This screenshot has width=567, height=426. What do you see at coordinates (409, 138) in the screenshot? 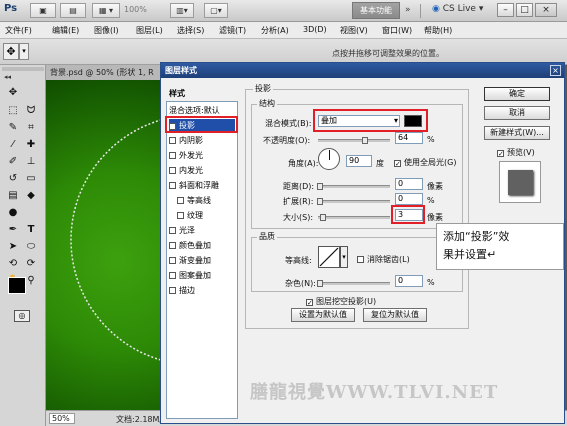
I see `opacity-input: 64` at bounding box center [409, 138].